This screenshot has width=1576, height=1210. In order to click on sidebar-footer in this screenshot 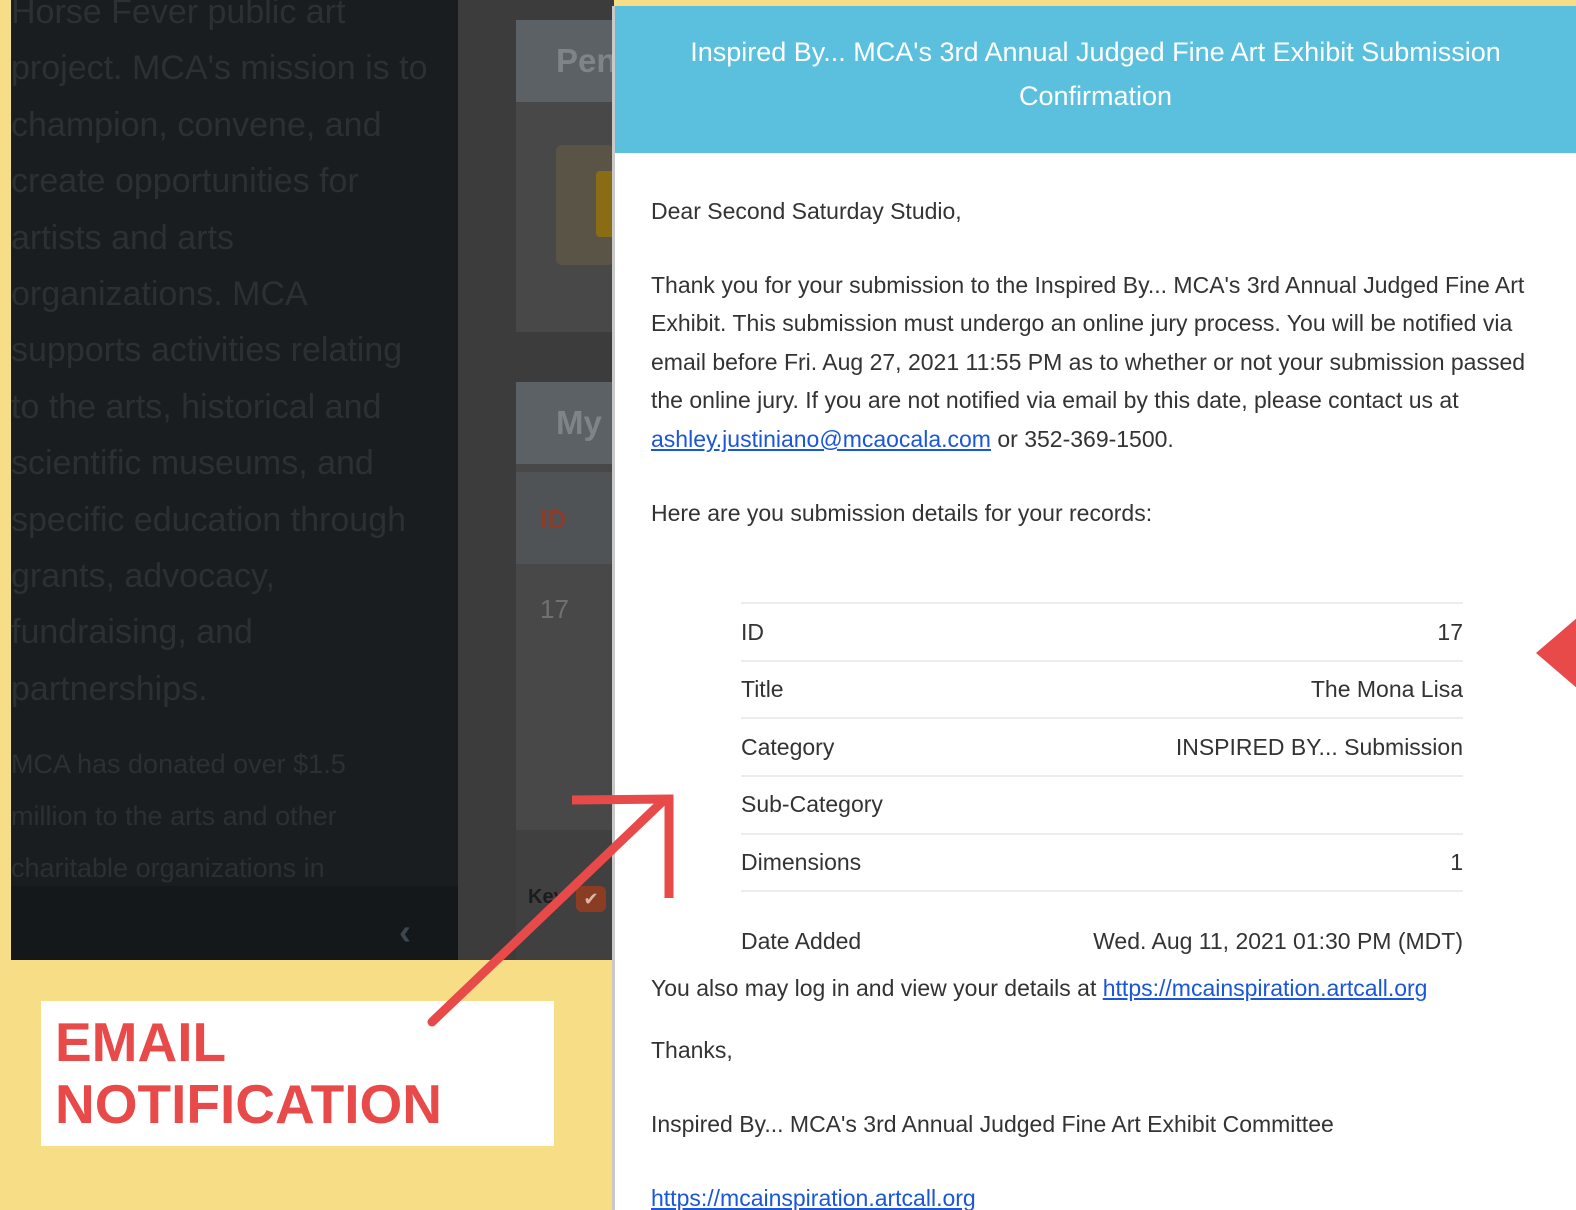, I will do `click(234, 923)`.